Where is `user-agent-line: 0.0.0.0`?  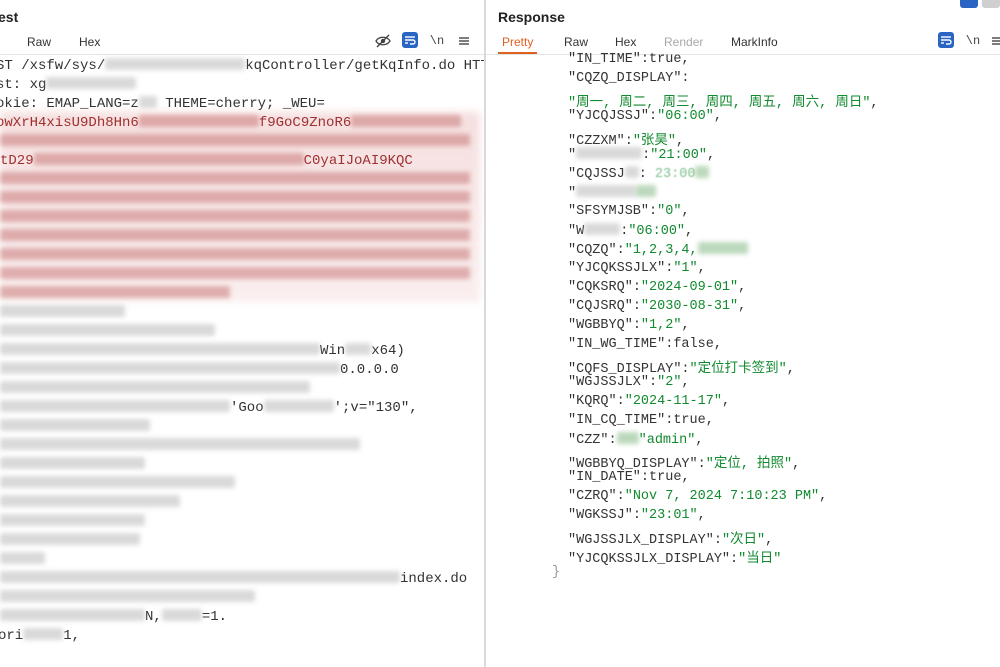 user-agent-line: 0.0.0.0 is located at coordinates (199, 370).